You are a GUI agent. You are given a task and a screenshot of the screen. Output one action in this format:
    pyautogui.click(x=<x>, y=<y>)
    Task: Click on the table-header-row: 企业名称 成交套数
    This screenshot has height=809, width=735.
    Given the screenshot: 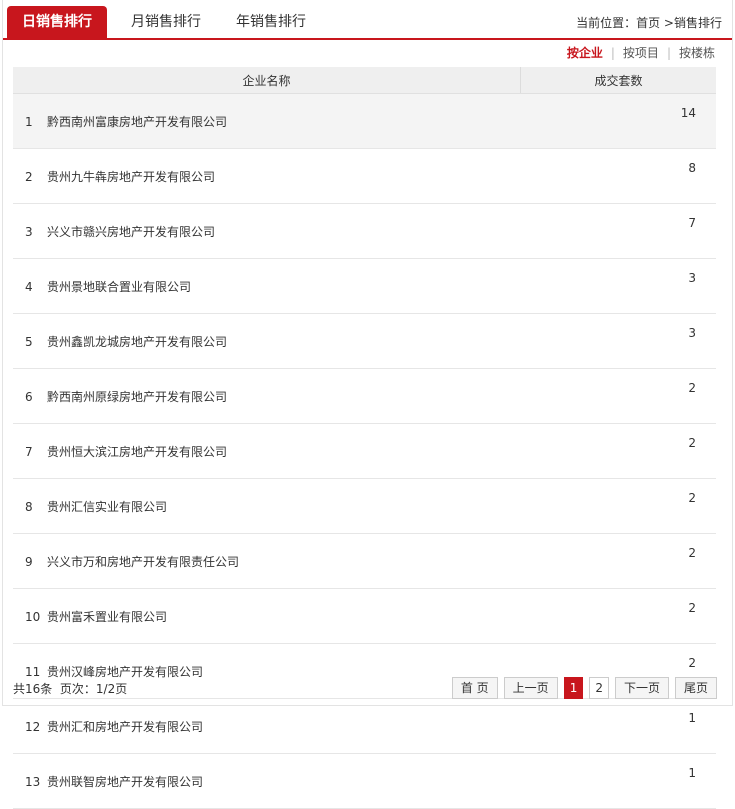 What is the action you would take?
    pyautogui.click(x=364, y=80)
    